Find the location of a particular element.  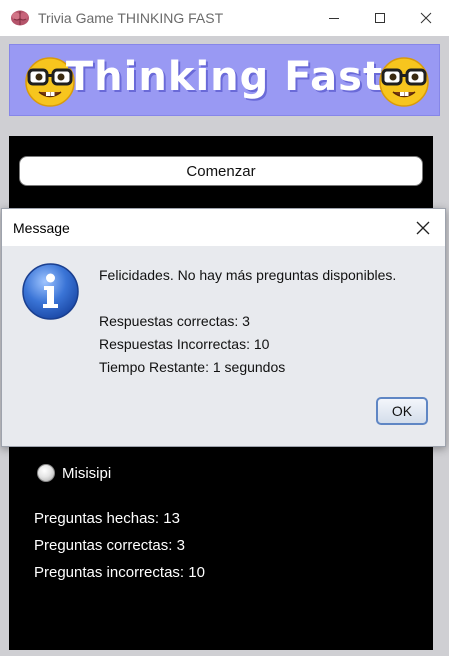

questions-correct-label: Preguntas correctas: 3 is located at coordinates (109, 545).